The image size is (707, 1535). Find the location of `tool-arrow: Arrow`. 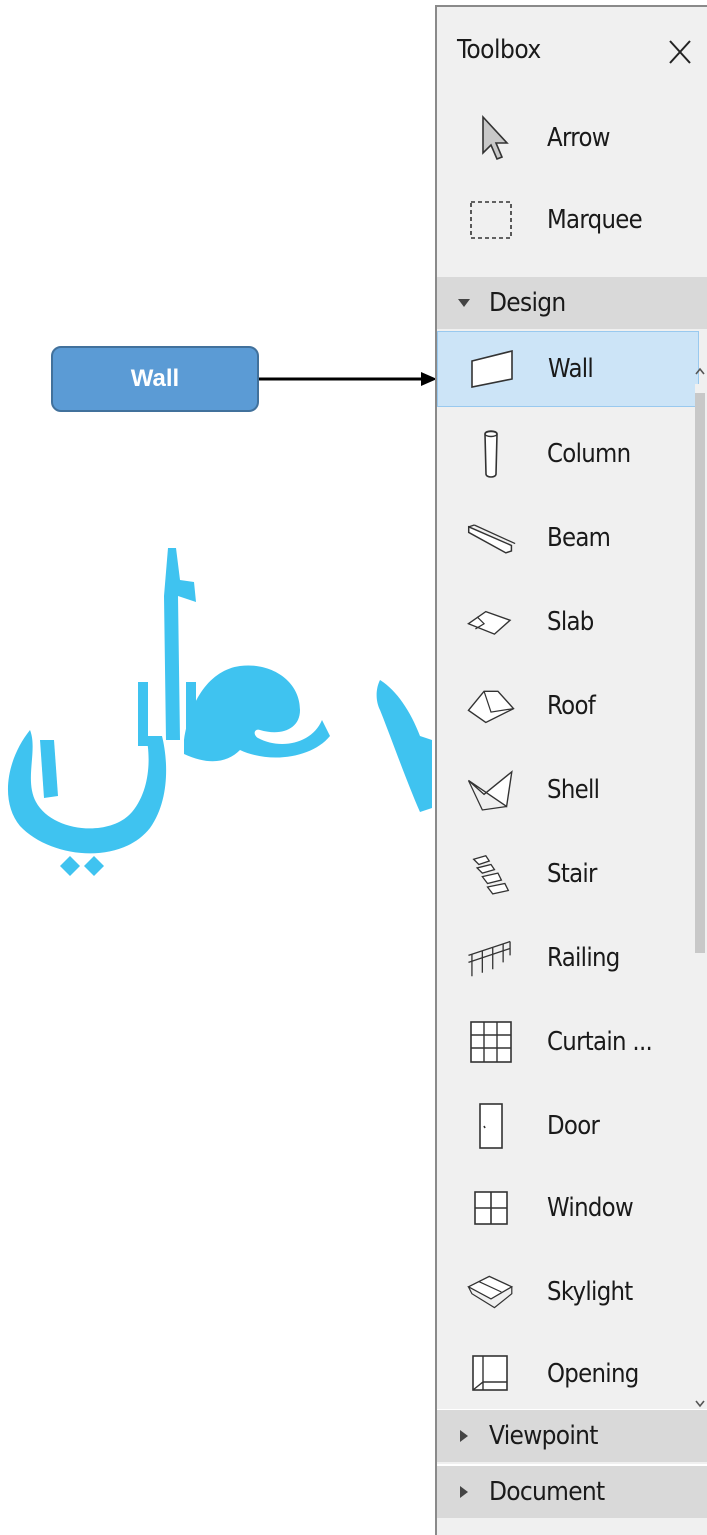

tool-arrow: Arrow is located at coordinates (568, 138).